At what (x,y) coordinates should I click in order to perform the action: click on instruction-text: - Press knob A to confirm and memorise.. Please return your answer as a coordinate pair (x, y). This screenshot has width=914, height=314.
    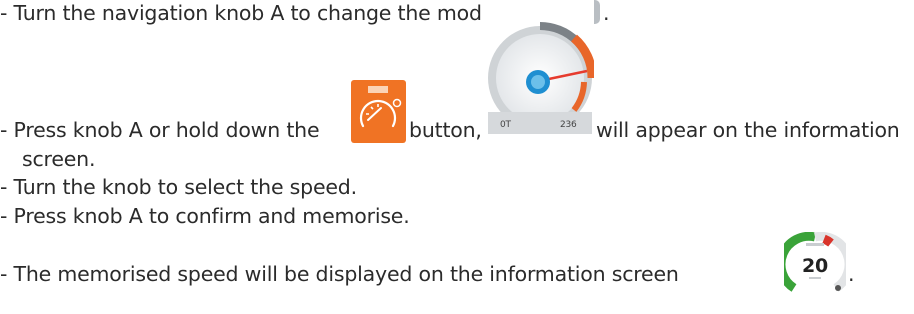
    Looking at the image, I should click on (205, 216).